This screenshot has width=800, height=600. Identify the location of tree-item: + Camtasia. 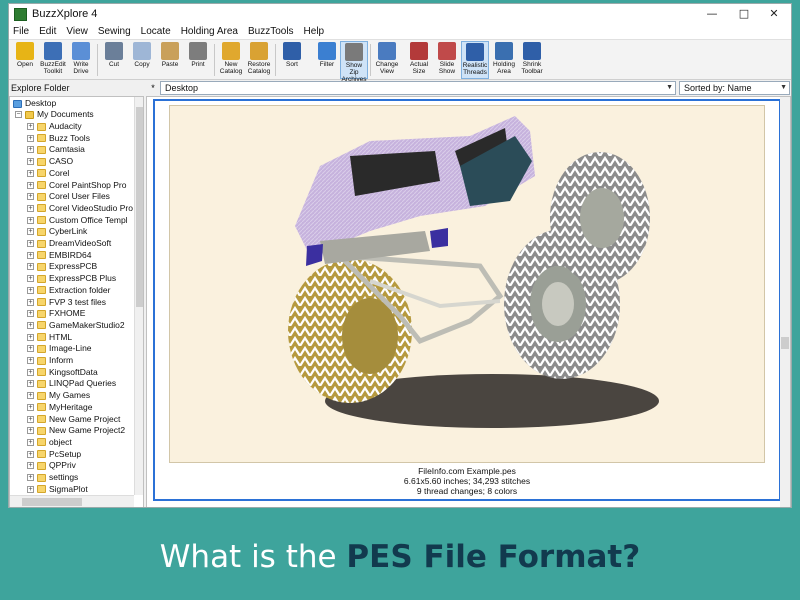
(56, 149).